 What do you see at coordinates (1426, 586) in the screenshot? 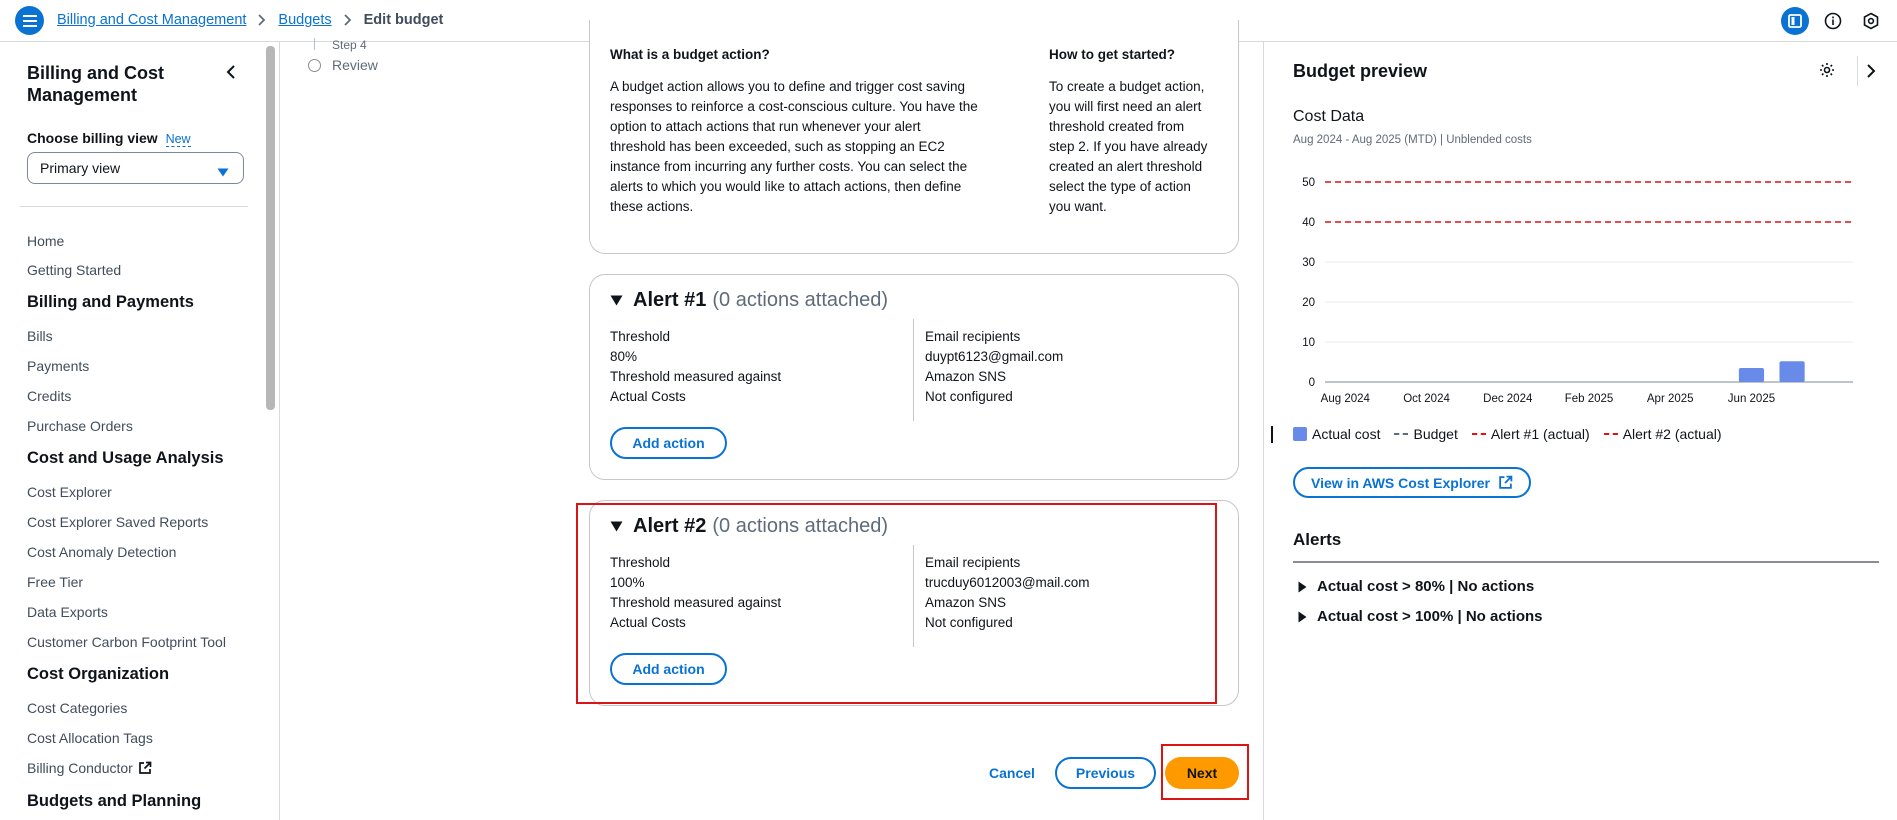
I see `alert-summary-text: Actual cost > 80% | No actions` at bounding box center [1426, 586].